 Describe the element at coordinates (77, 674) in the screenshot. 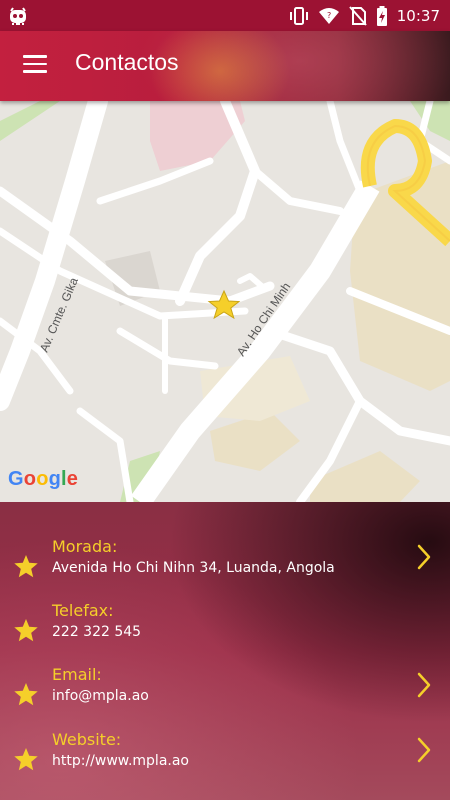

I see `contact-label: Email:` at that location.